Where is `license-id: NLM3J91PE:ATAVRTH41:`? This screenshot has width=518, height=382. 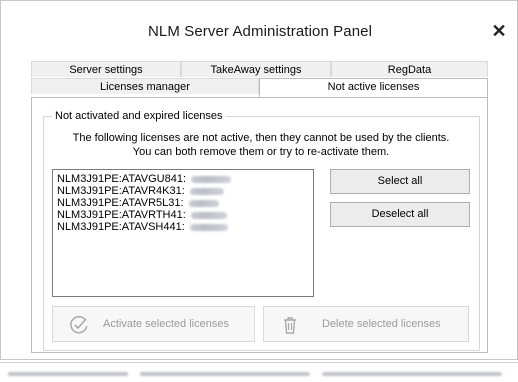
license-id: NLM3J91PE:ATAVRTH41: is located at coordinates (121, 215).